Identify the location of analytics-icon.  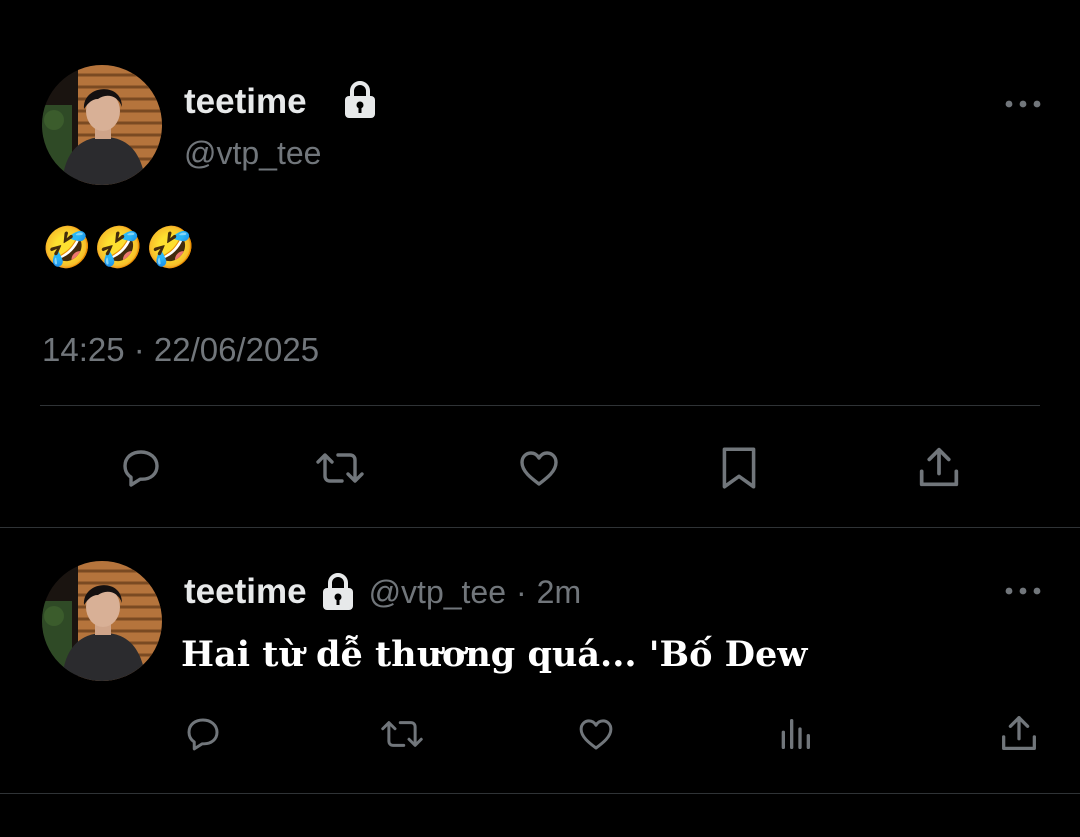
(795, 734).